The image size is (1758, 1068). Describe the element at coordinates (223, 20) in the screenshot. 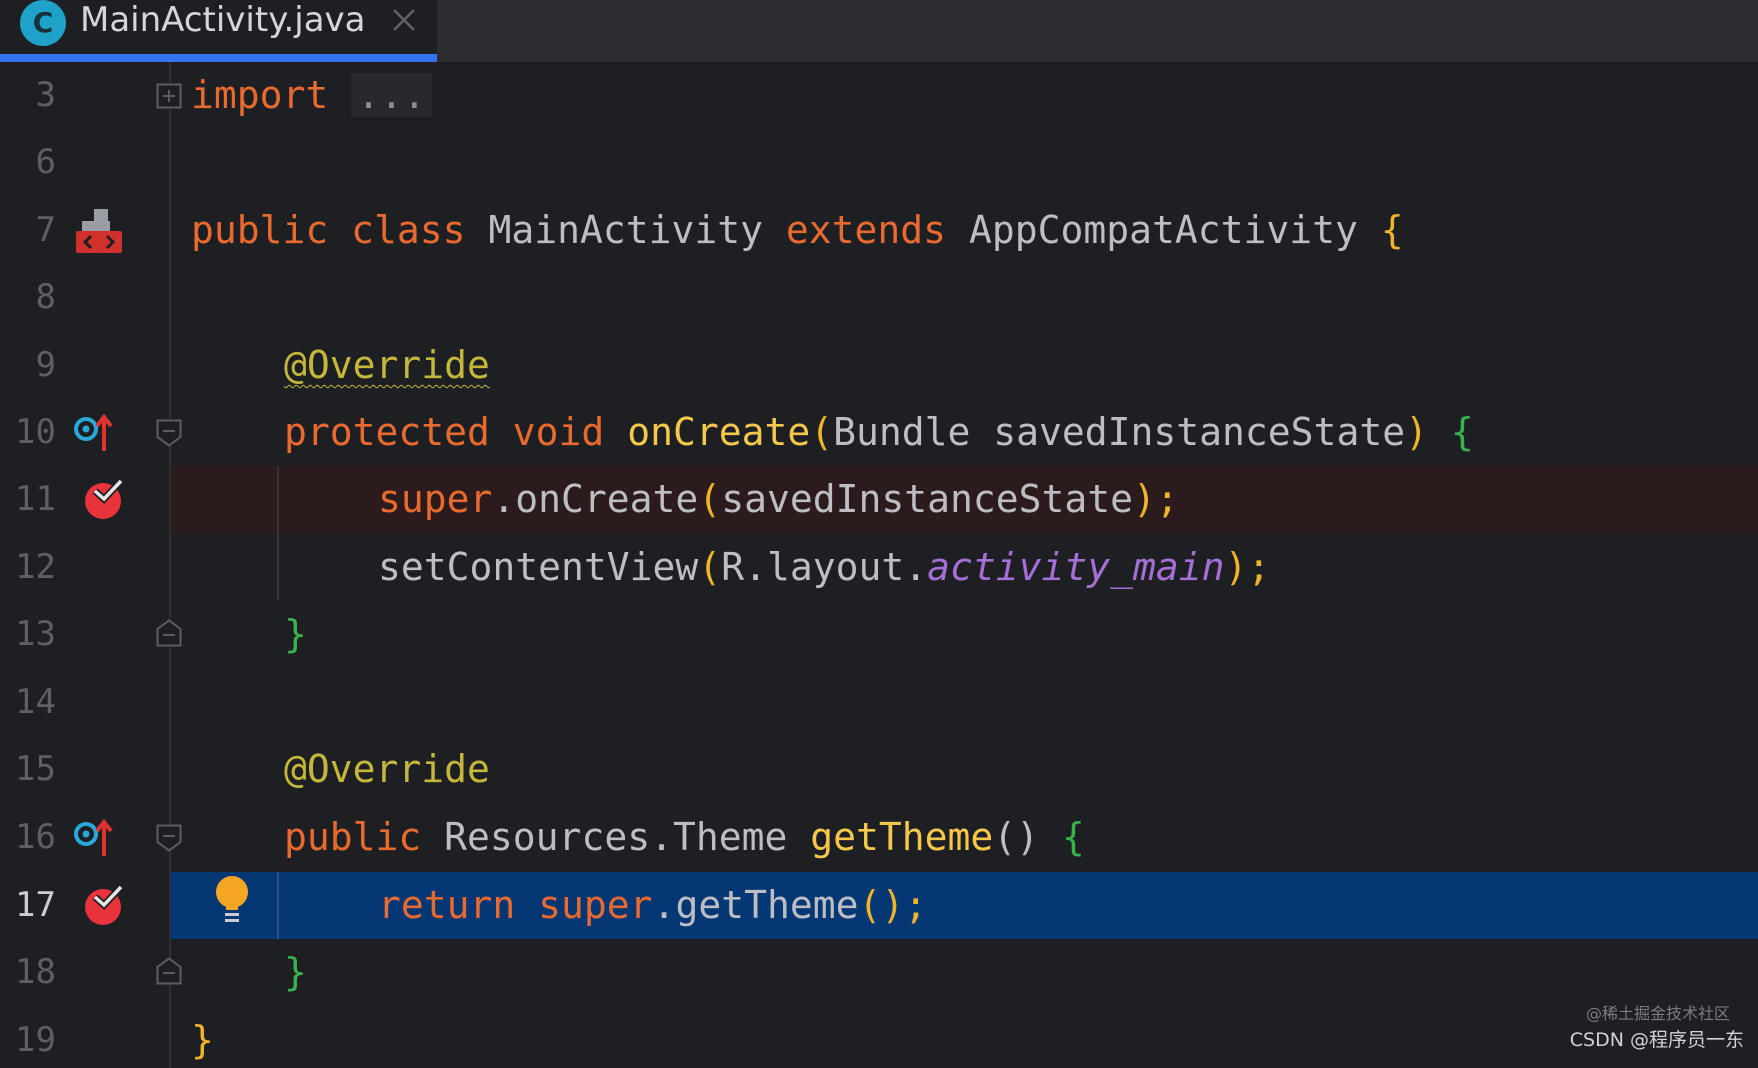

I see `tab-title: MainActivity.java` at that location.